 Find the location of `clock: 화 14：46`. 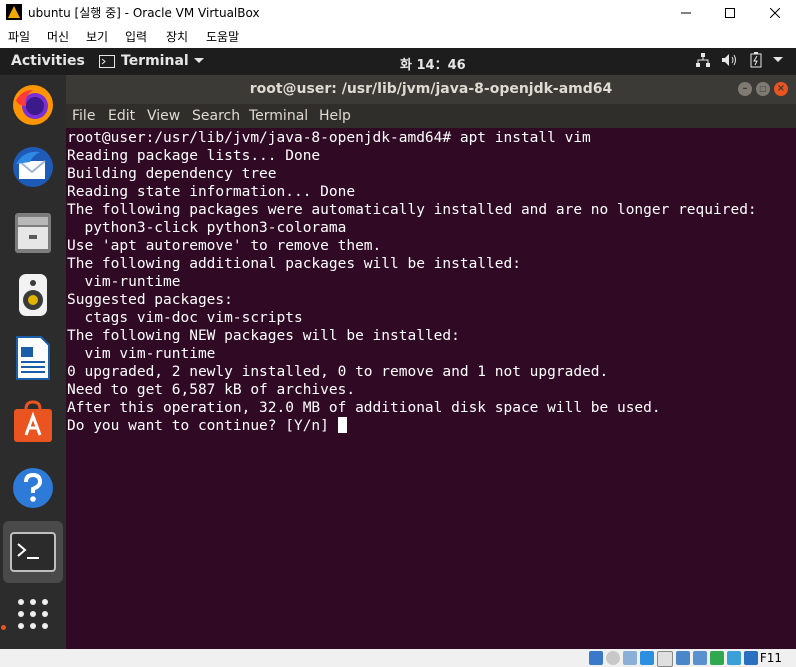

clock: 화 14：46 is located at coordinates (433, 63).